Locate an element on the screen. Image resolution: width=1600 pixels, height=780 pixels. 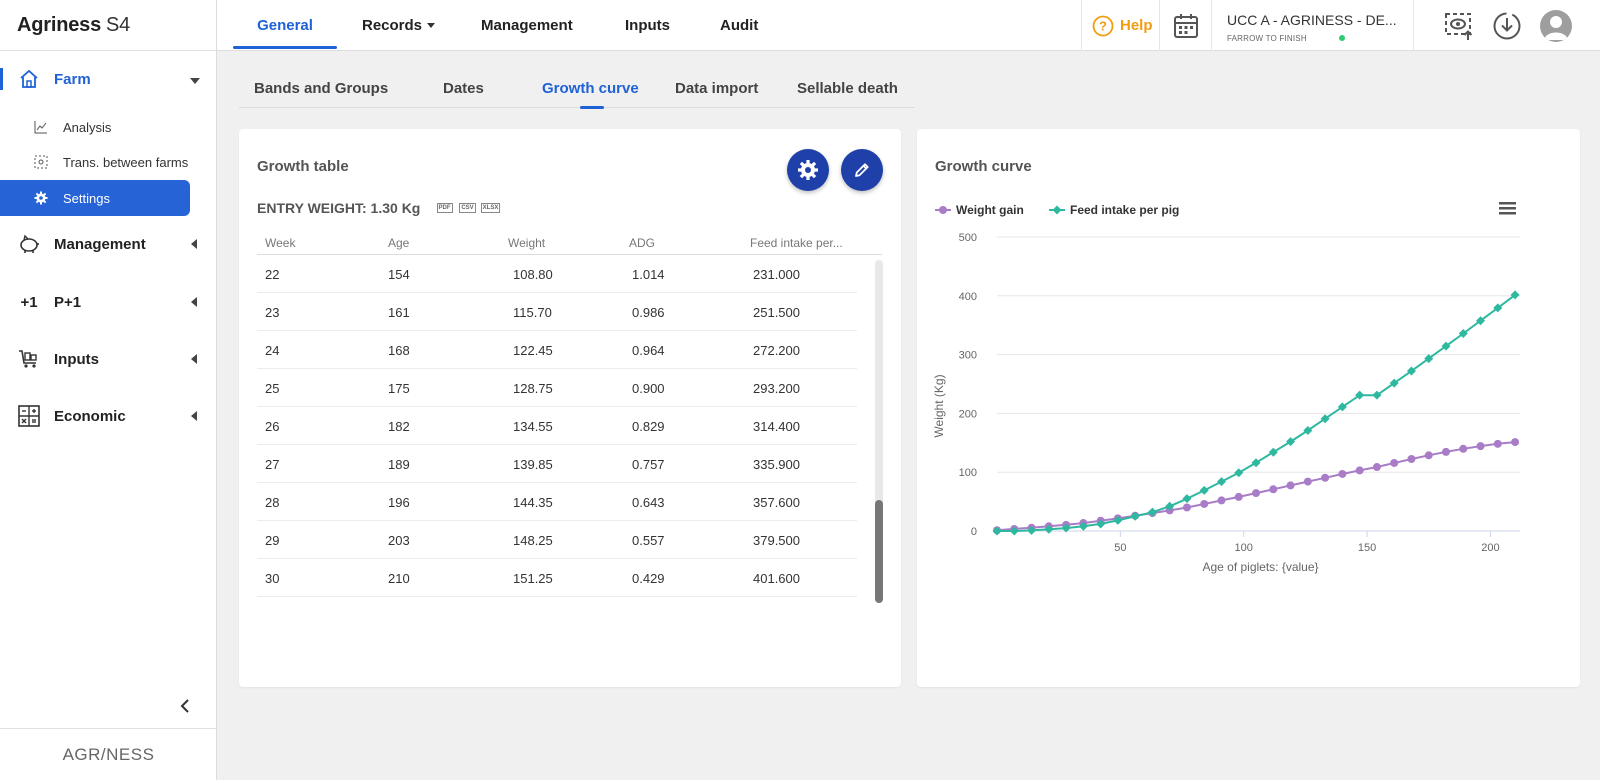
cell-adg: 0.900 is located at coordinates (648, 388).